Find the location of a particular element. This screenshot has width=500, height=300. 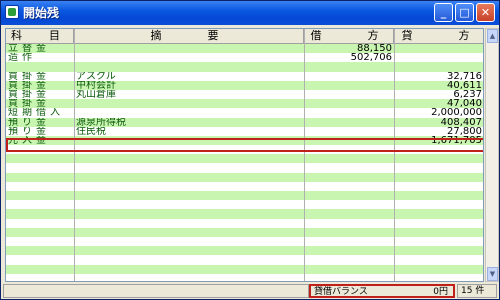

maximize-button: □ is located at coordinates (464, 12).